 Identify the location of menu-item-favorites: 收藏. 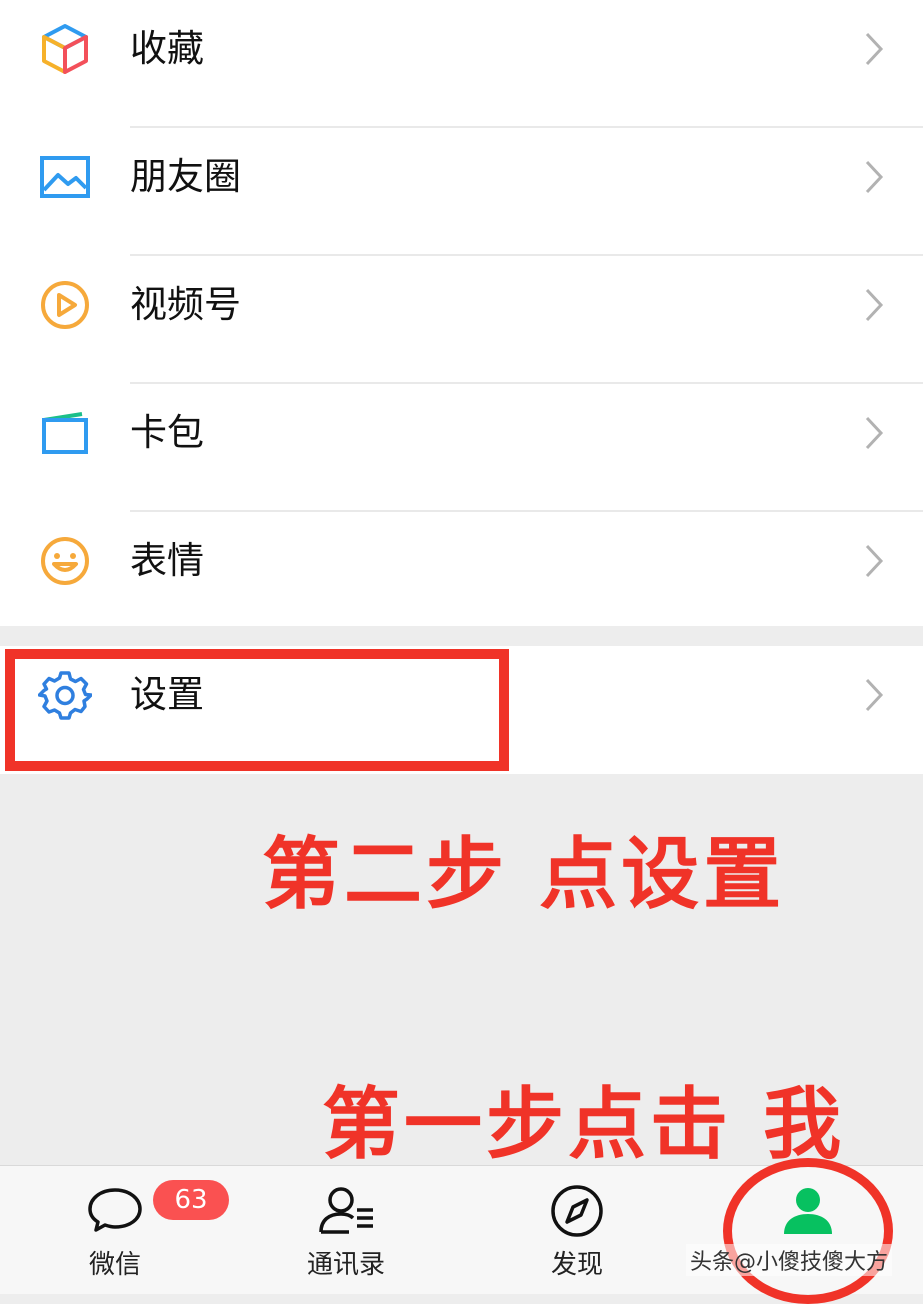
(461, 64).